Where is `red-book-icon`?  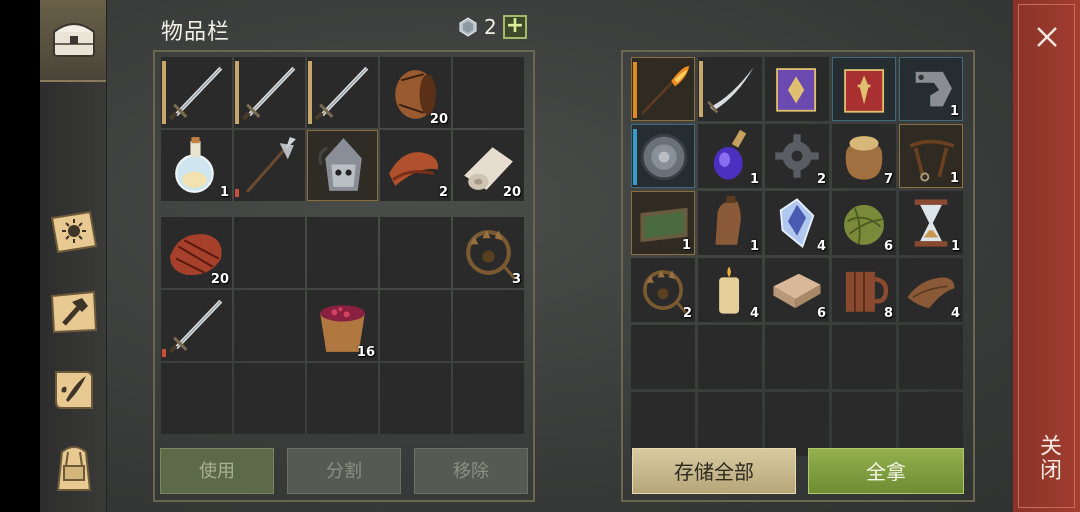
red-book-icon is located at coordinates (864, 91).